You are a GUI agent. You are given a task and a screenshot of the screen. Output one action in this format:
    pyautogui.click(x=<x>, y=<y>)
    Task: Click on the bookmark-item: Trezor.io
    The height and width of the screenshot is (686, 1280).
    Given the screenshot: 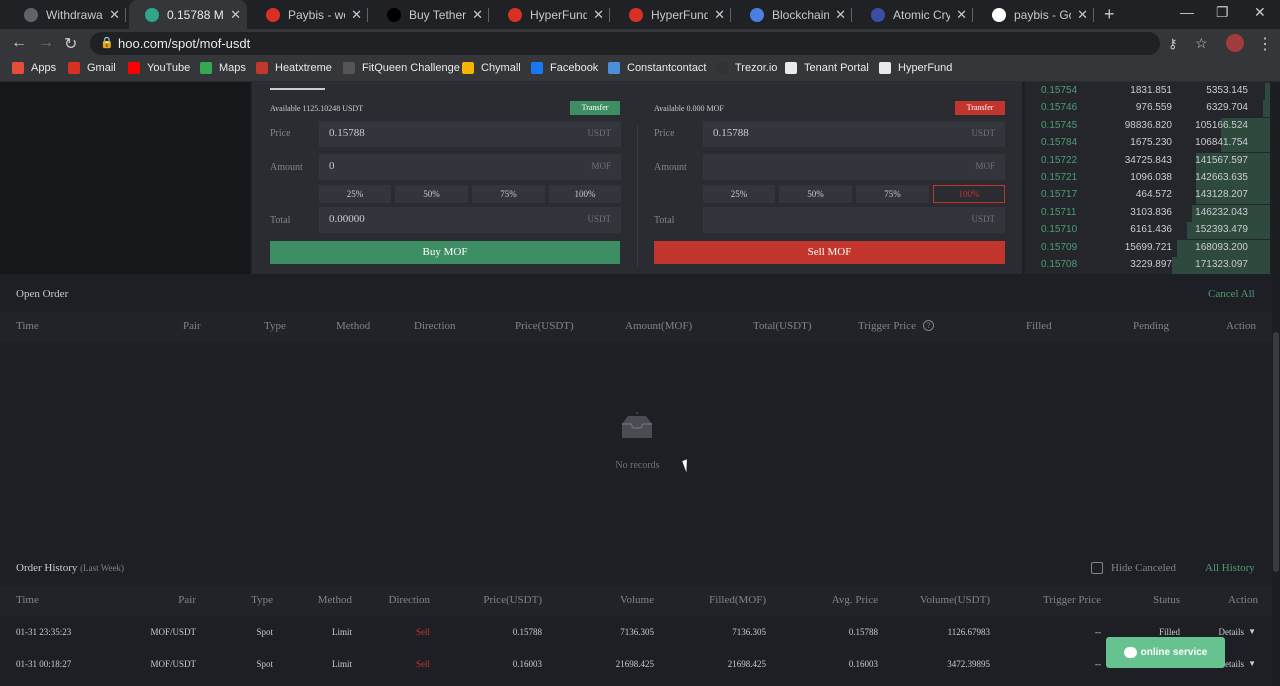 What is the action you would take?
    pyautogui.click(x=746, y=68)
    